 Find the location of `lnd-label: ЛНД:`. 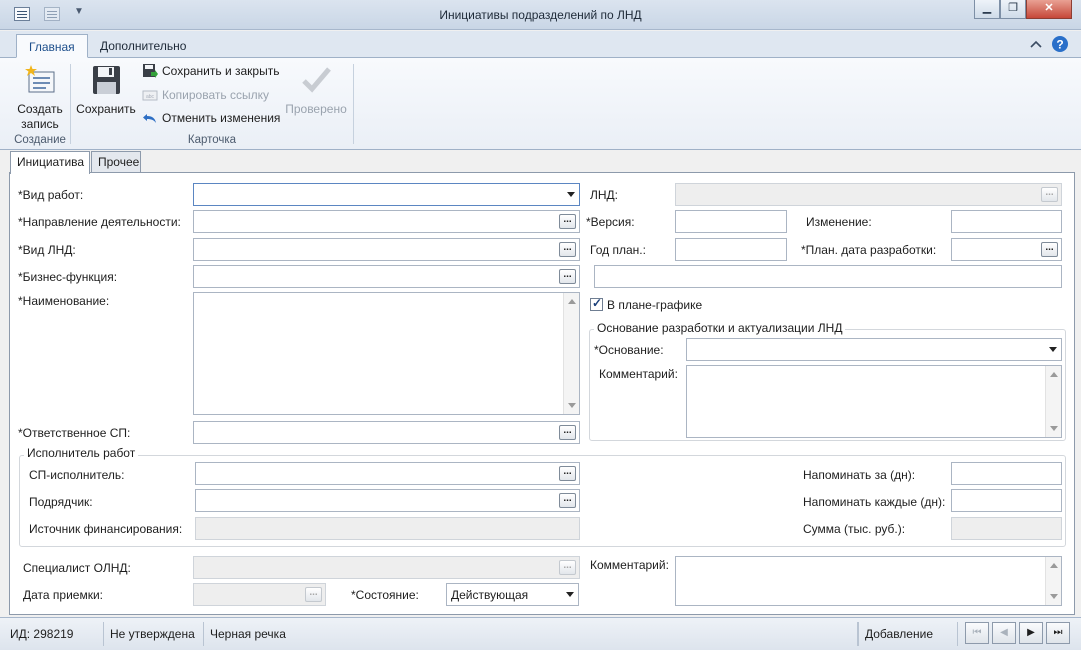

lnd-label: ЛНД: is located at coordinates (604, 195).